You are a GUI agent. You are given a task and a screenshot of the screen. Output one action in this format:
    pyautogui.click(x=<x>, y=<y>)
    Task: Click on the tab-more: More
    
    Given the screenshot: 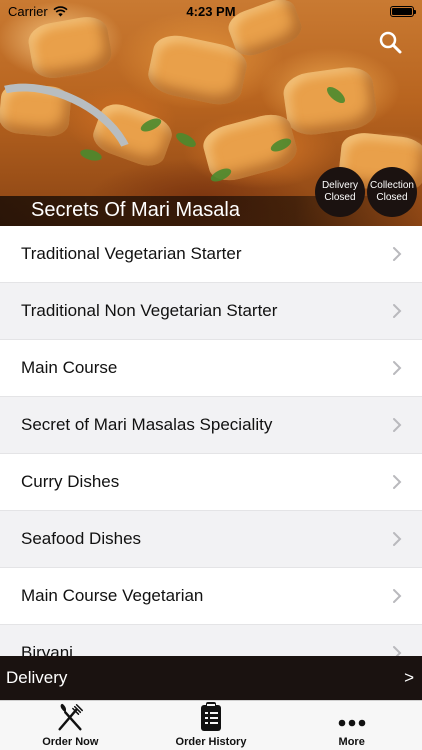 What is the action you would take?
    pyautogui.click(x=351, y=725)
    